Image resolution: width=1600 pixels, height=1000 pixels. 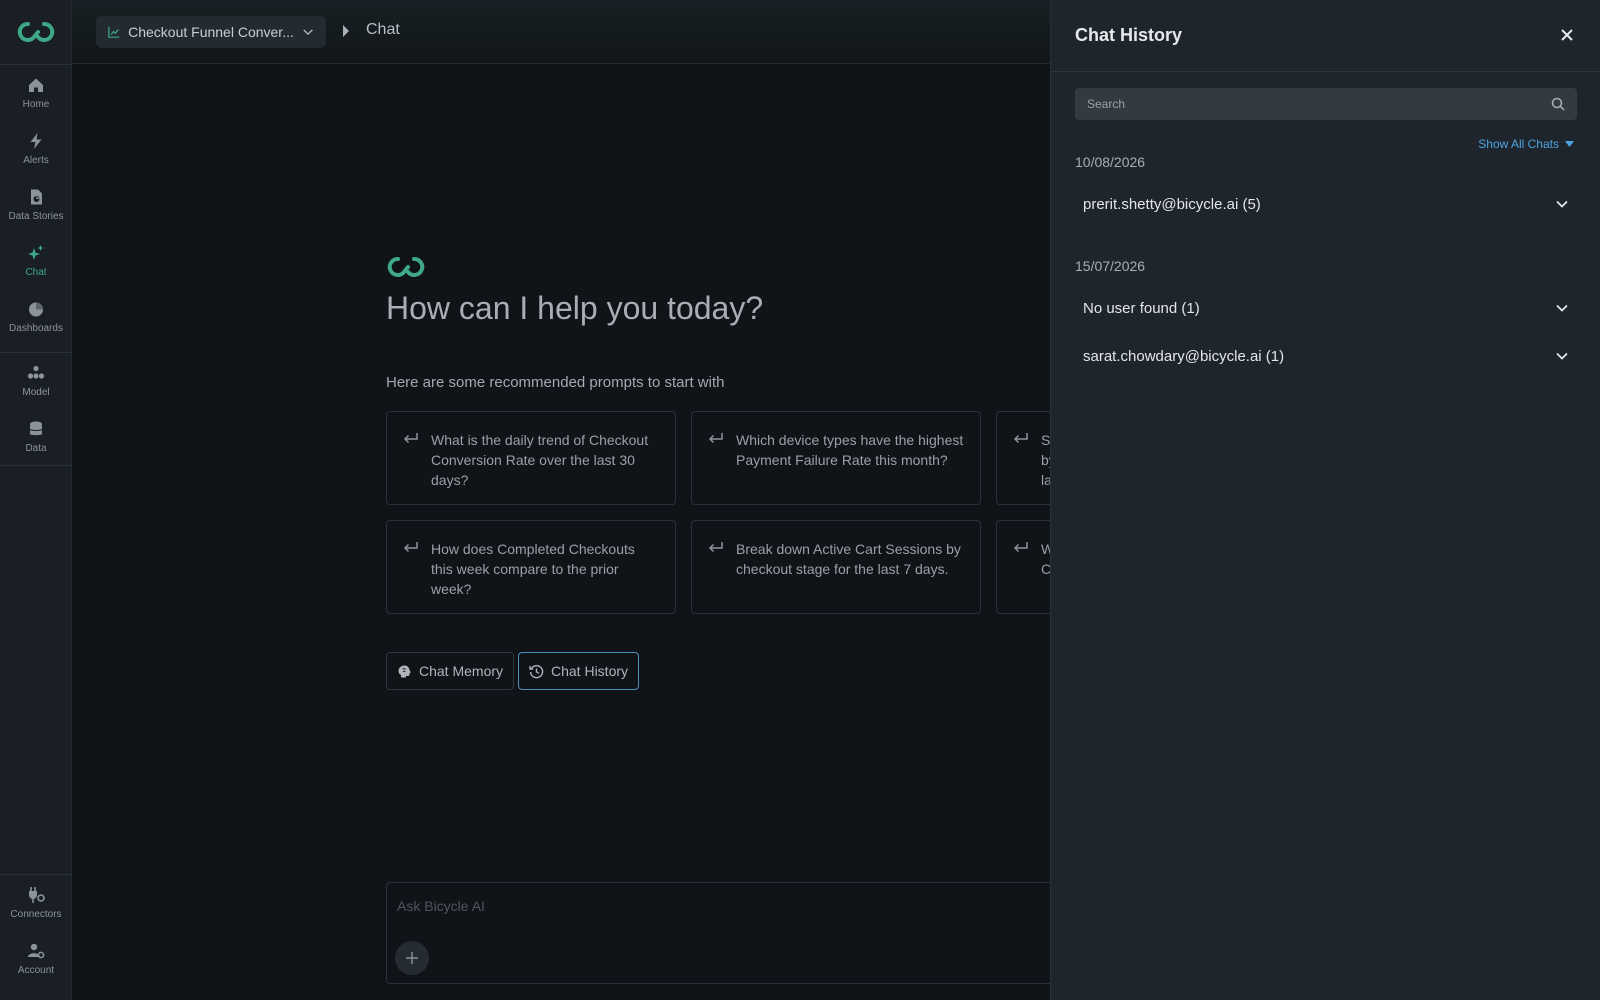 What do you see at coordinates (36, 437) in the screenshot?
I see `sidebar-item-data: Data` at bounding box center [36, 437].